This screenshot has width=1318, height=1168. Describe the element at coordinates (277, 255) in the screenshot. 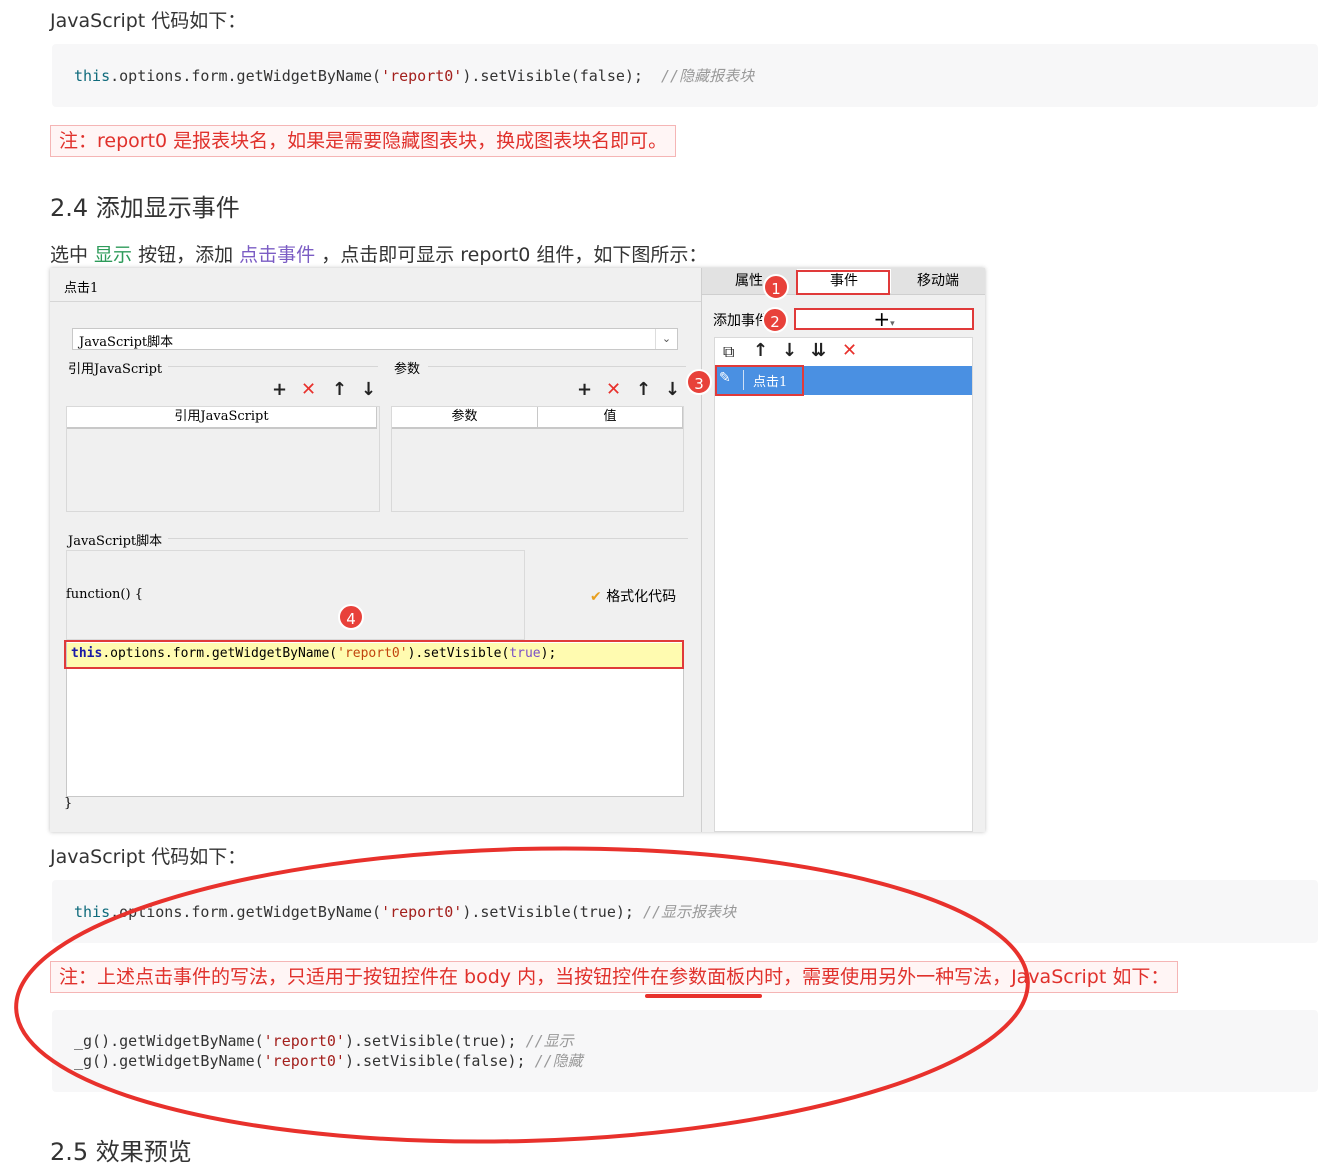

I see `click-event-link: 点击事件` at that location.